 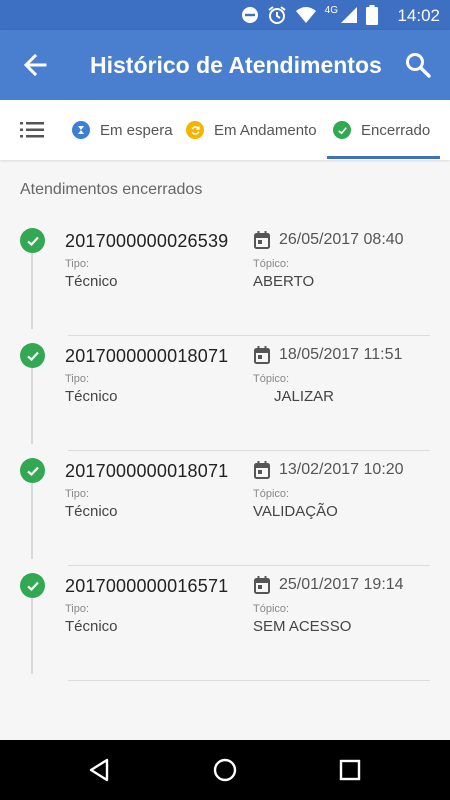 I want to click on arrow-back-icon, so click(x=35, y=65).